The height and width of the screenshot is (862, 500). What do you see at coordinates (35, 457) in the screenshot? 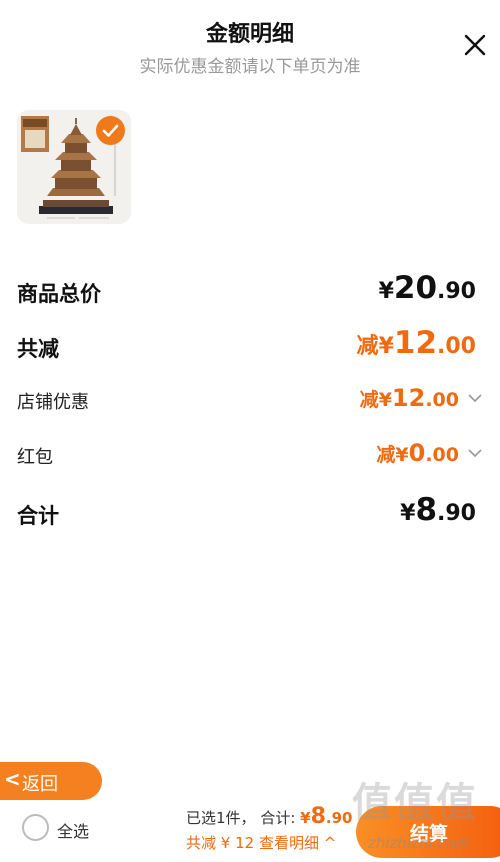
I see `red-packet-label: 红包` at bounding box center [35, 457].